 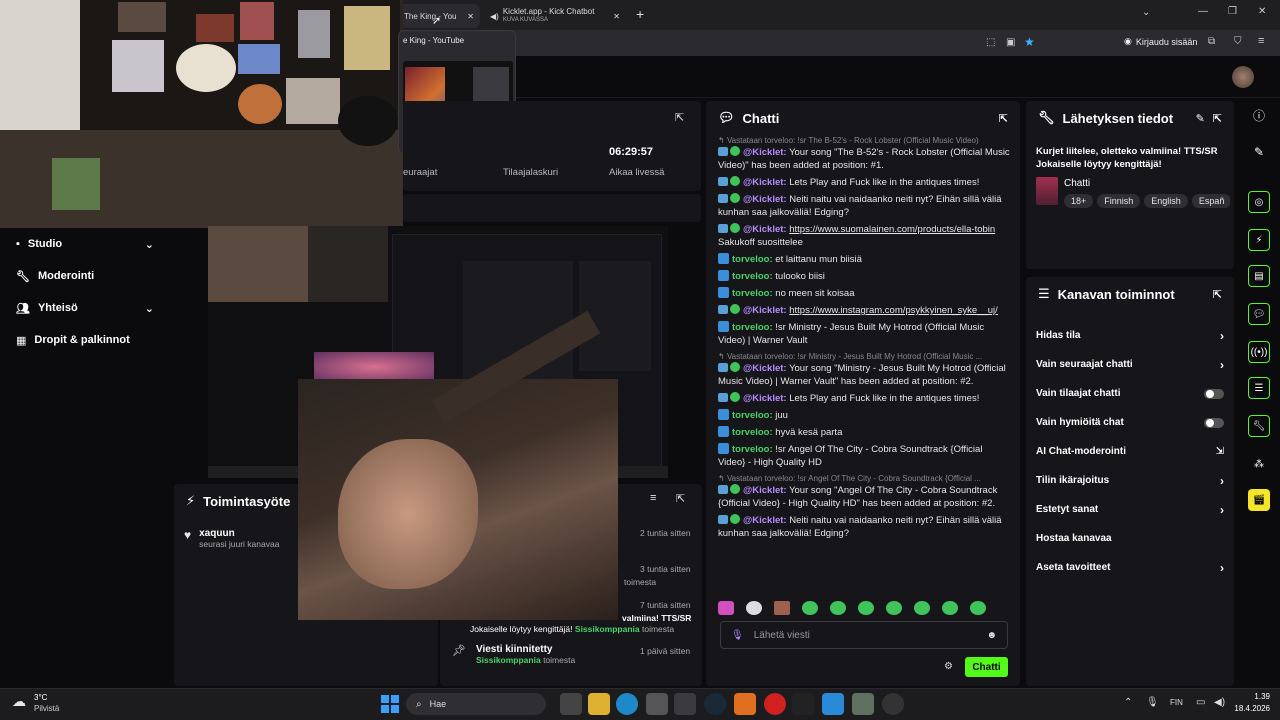 What do you see at coordinates (1259, 202) in the screenshot?
I see `focus-icon: ◎` at bounding box center [1259, 202].